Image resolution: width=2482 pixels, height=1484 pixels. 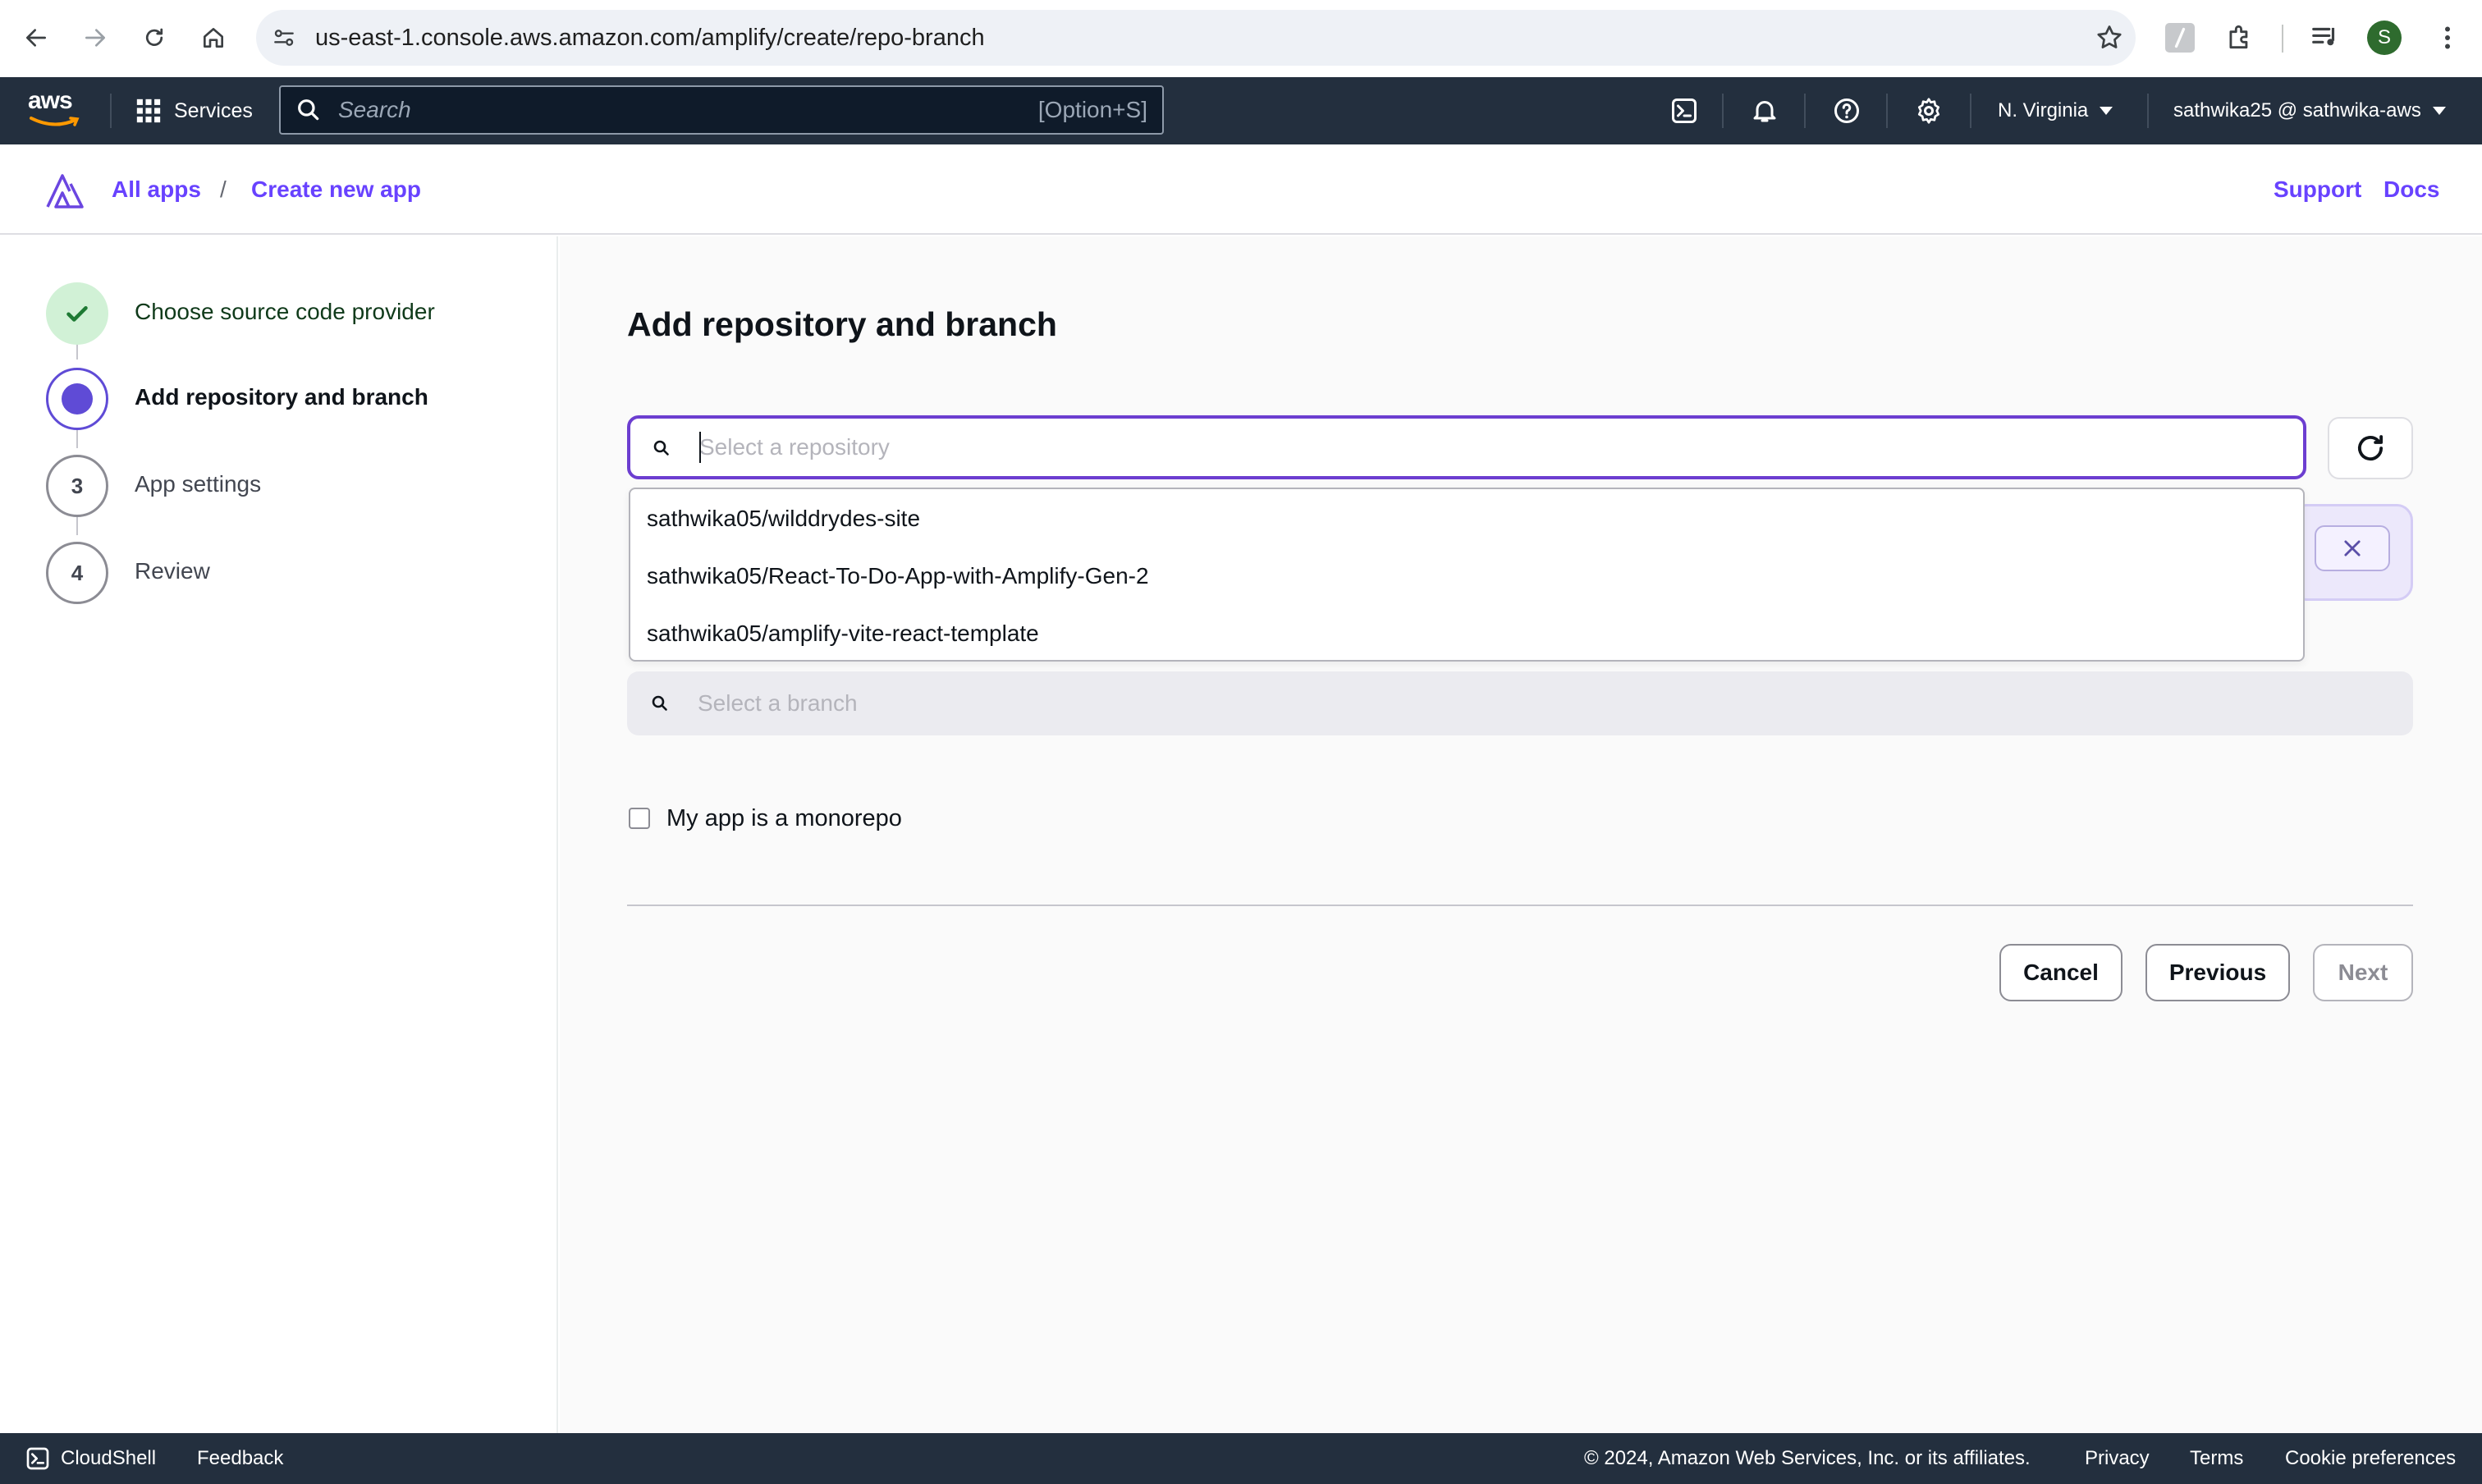 What do you see at coordinates (2282, 39) in the screenshot?
I see `toolbar-divider` at bounding box center [2282, 39].